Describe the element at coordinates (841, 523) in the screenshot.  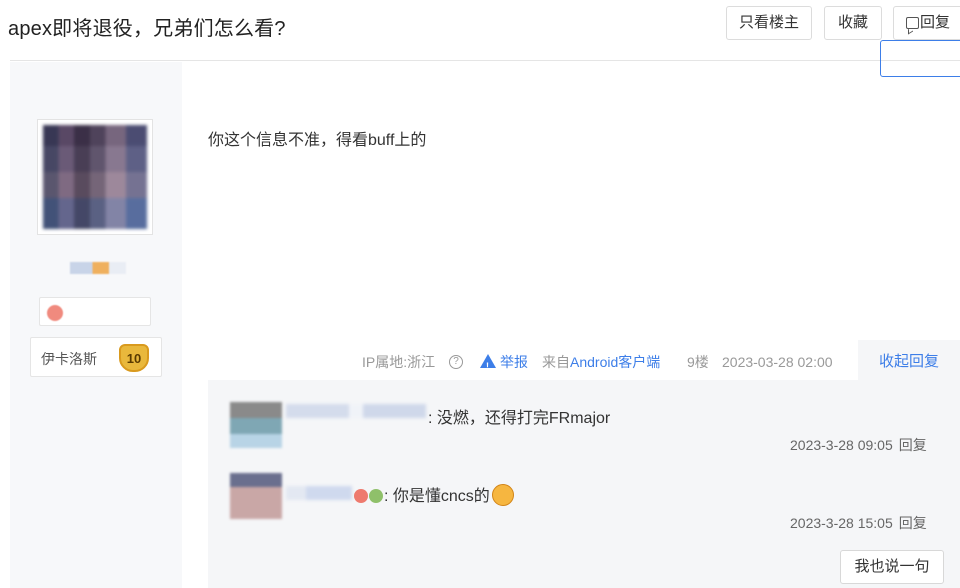
I see `reply-time: 2023-3-28 15:05` at that location.